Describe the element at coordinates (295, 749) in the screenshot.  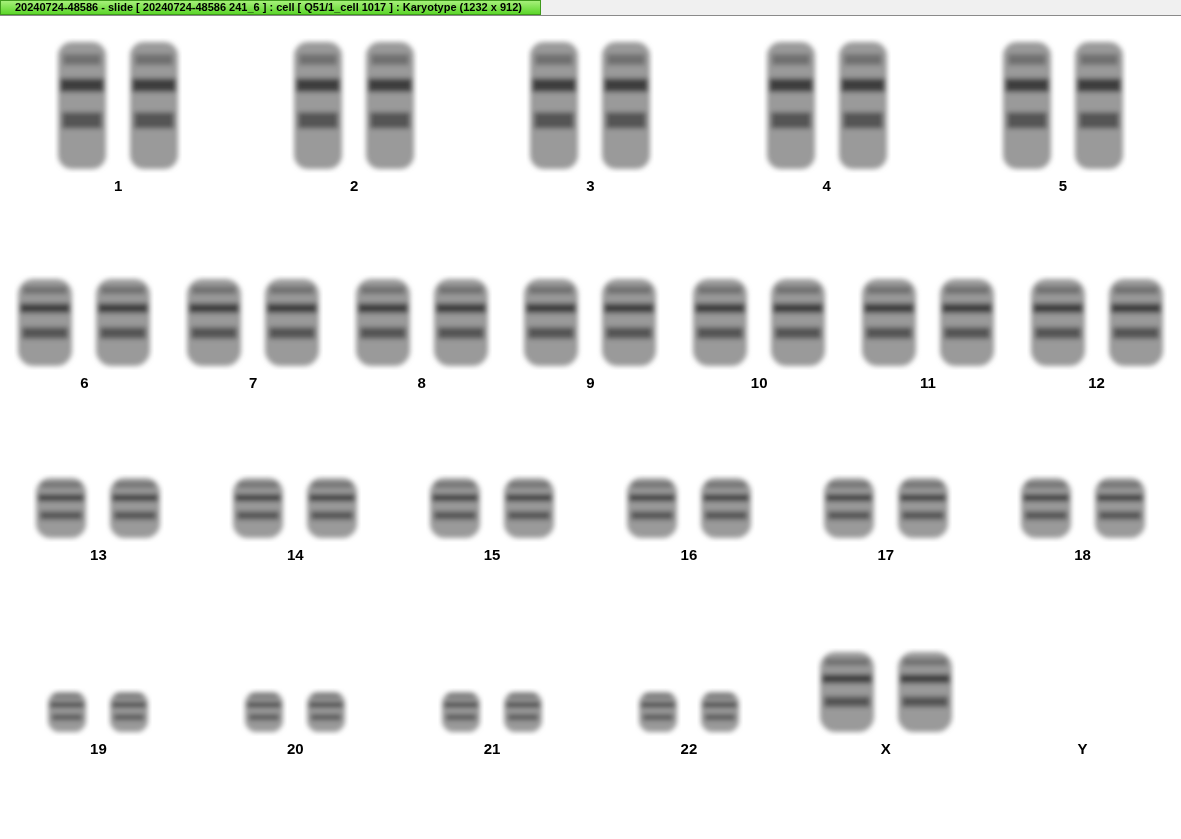
I see `chromosome-label: 20` at that location.